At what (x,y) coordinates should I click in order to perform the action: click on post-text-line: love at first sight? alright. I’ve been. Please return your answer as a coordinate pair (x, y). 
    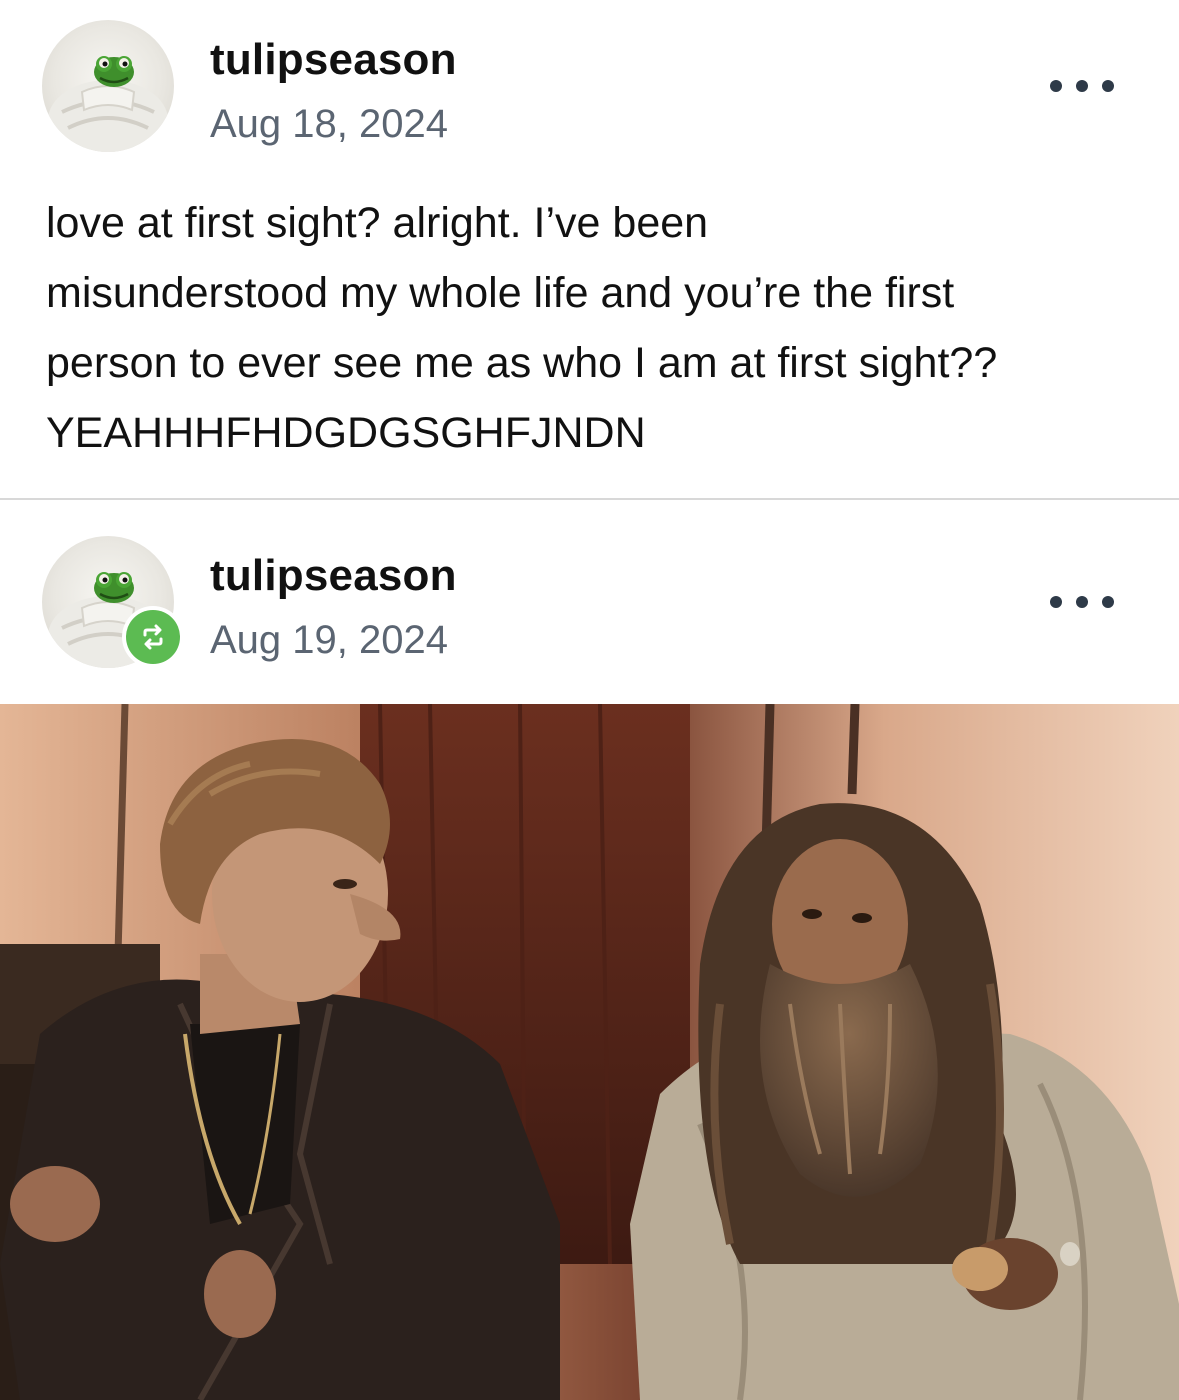
    Looking at the image, I should click on (377, 223).